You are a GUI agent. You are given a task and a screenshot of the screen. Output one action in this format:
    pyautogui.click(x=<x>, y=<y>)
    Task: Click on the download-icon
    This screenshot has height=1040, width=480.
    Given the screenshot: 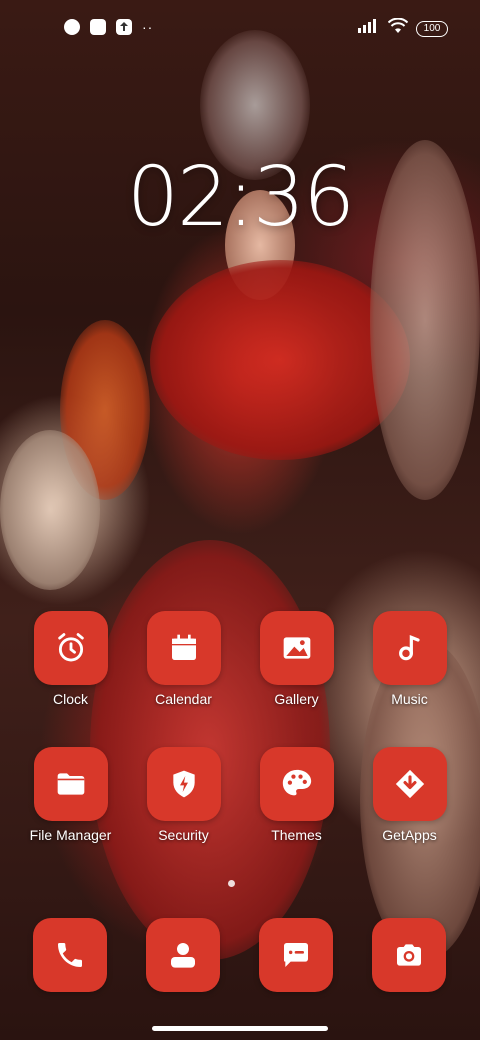 What is the action you would take?
    pyautogui.click(x=409, y=784)
    